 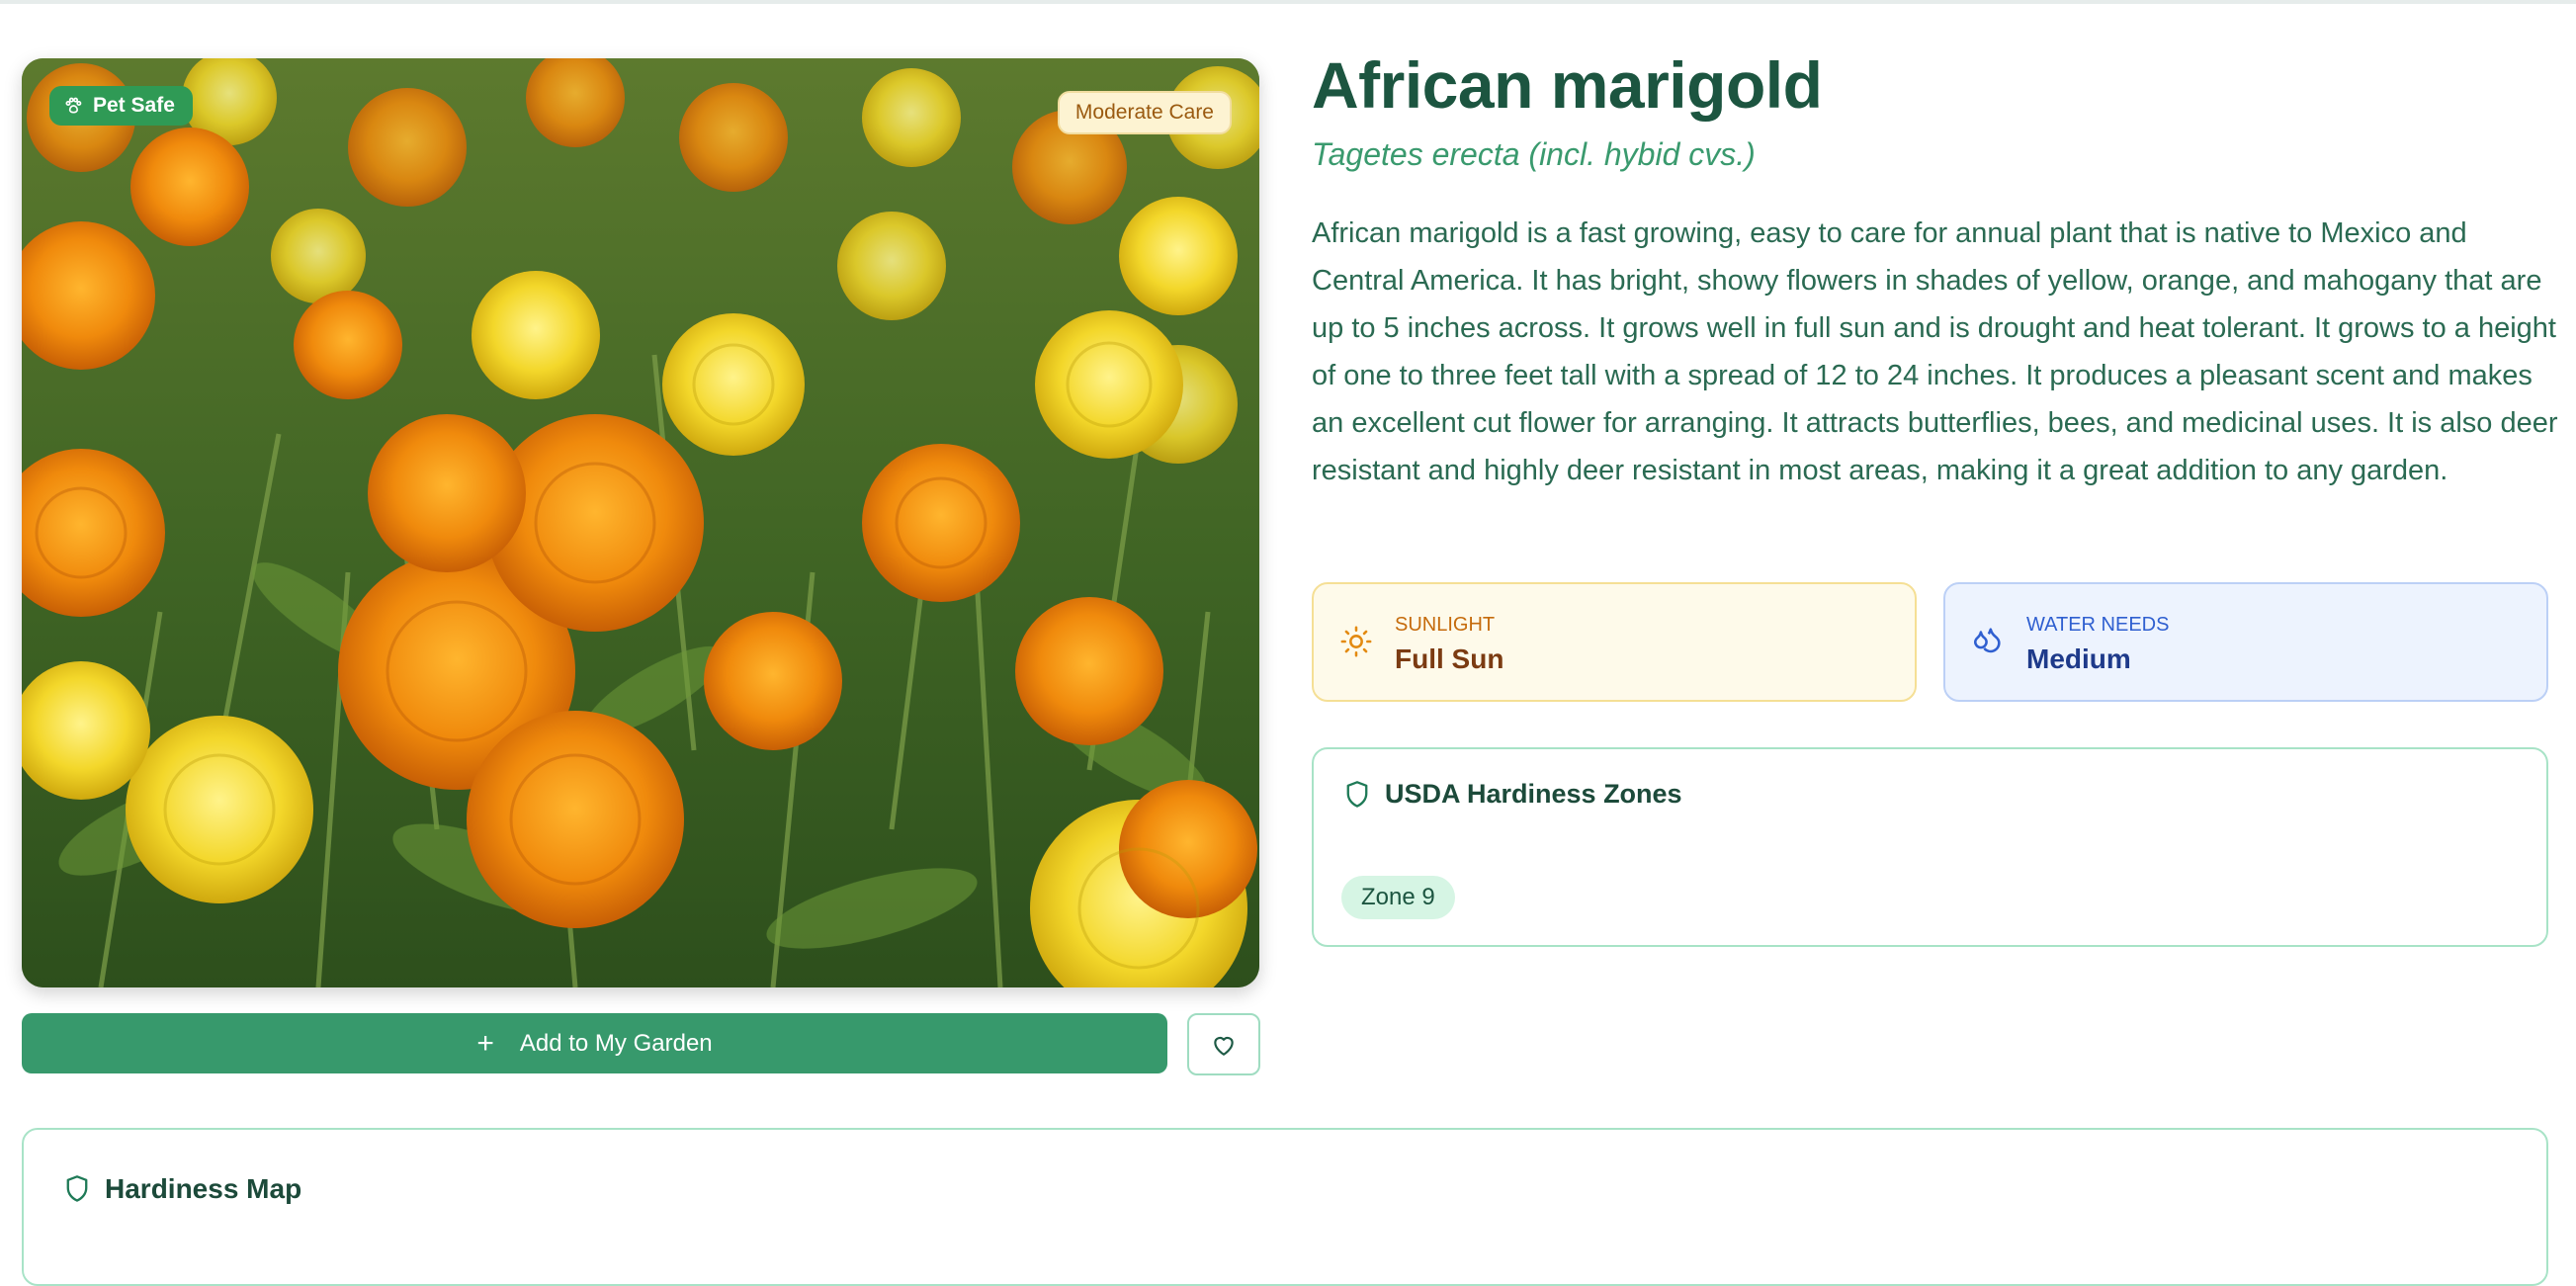 I want to click on top-divider, so click(x=1288, y=2).